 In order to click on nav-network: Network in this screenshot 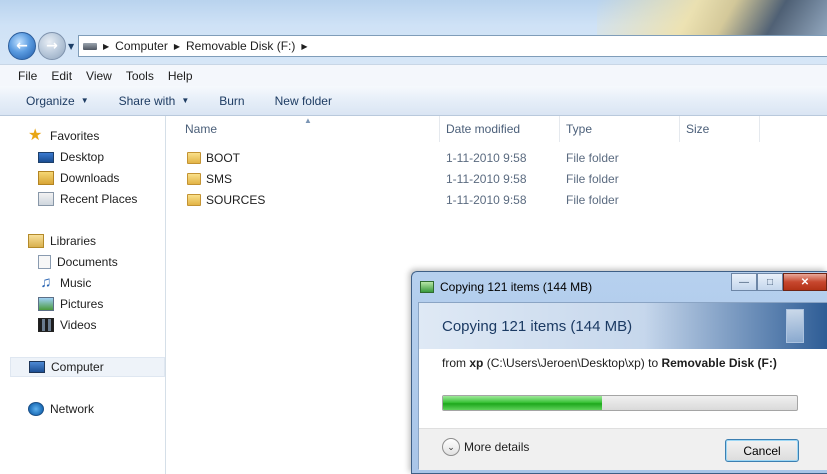, I will do `click(61, 409)`.